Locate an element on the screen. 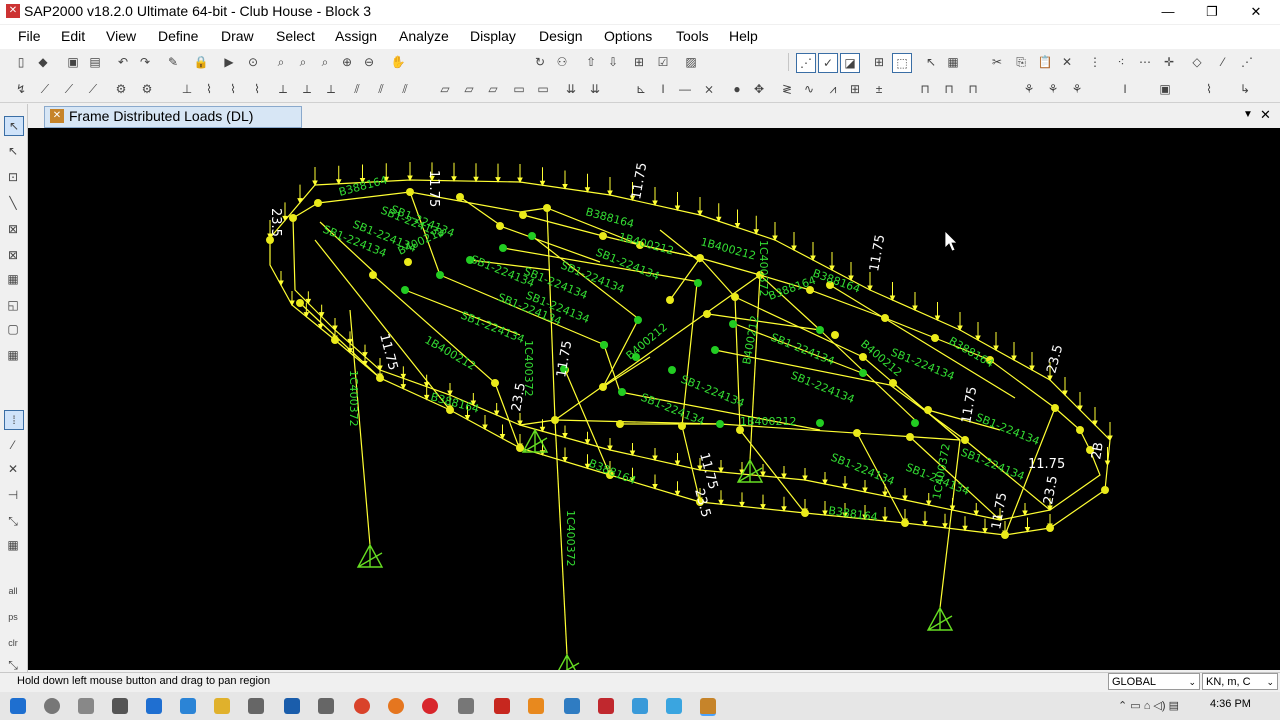 The image size is (1280, 720). draw-tendon-icon: ⟋ is located at coordinates (93, 89).